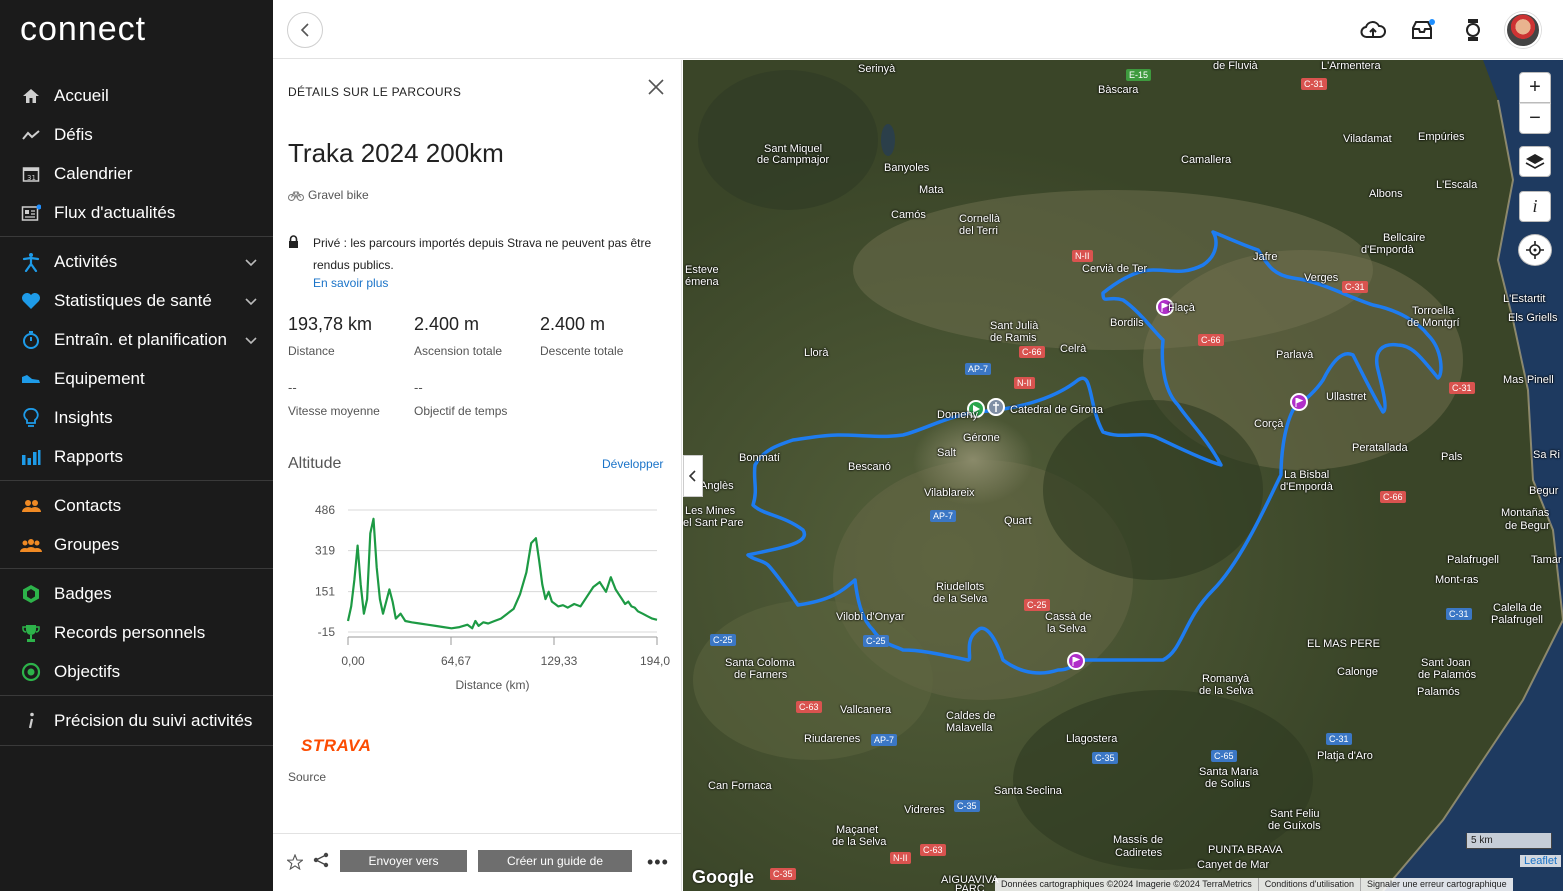 The height and width of the screenshot is (891, 1563). What do you see at coordinates (1535, 161) in the screenshot?
I see `layers-button` at bounding box center [1535, 161].